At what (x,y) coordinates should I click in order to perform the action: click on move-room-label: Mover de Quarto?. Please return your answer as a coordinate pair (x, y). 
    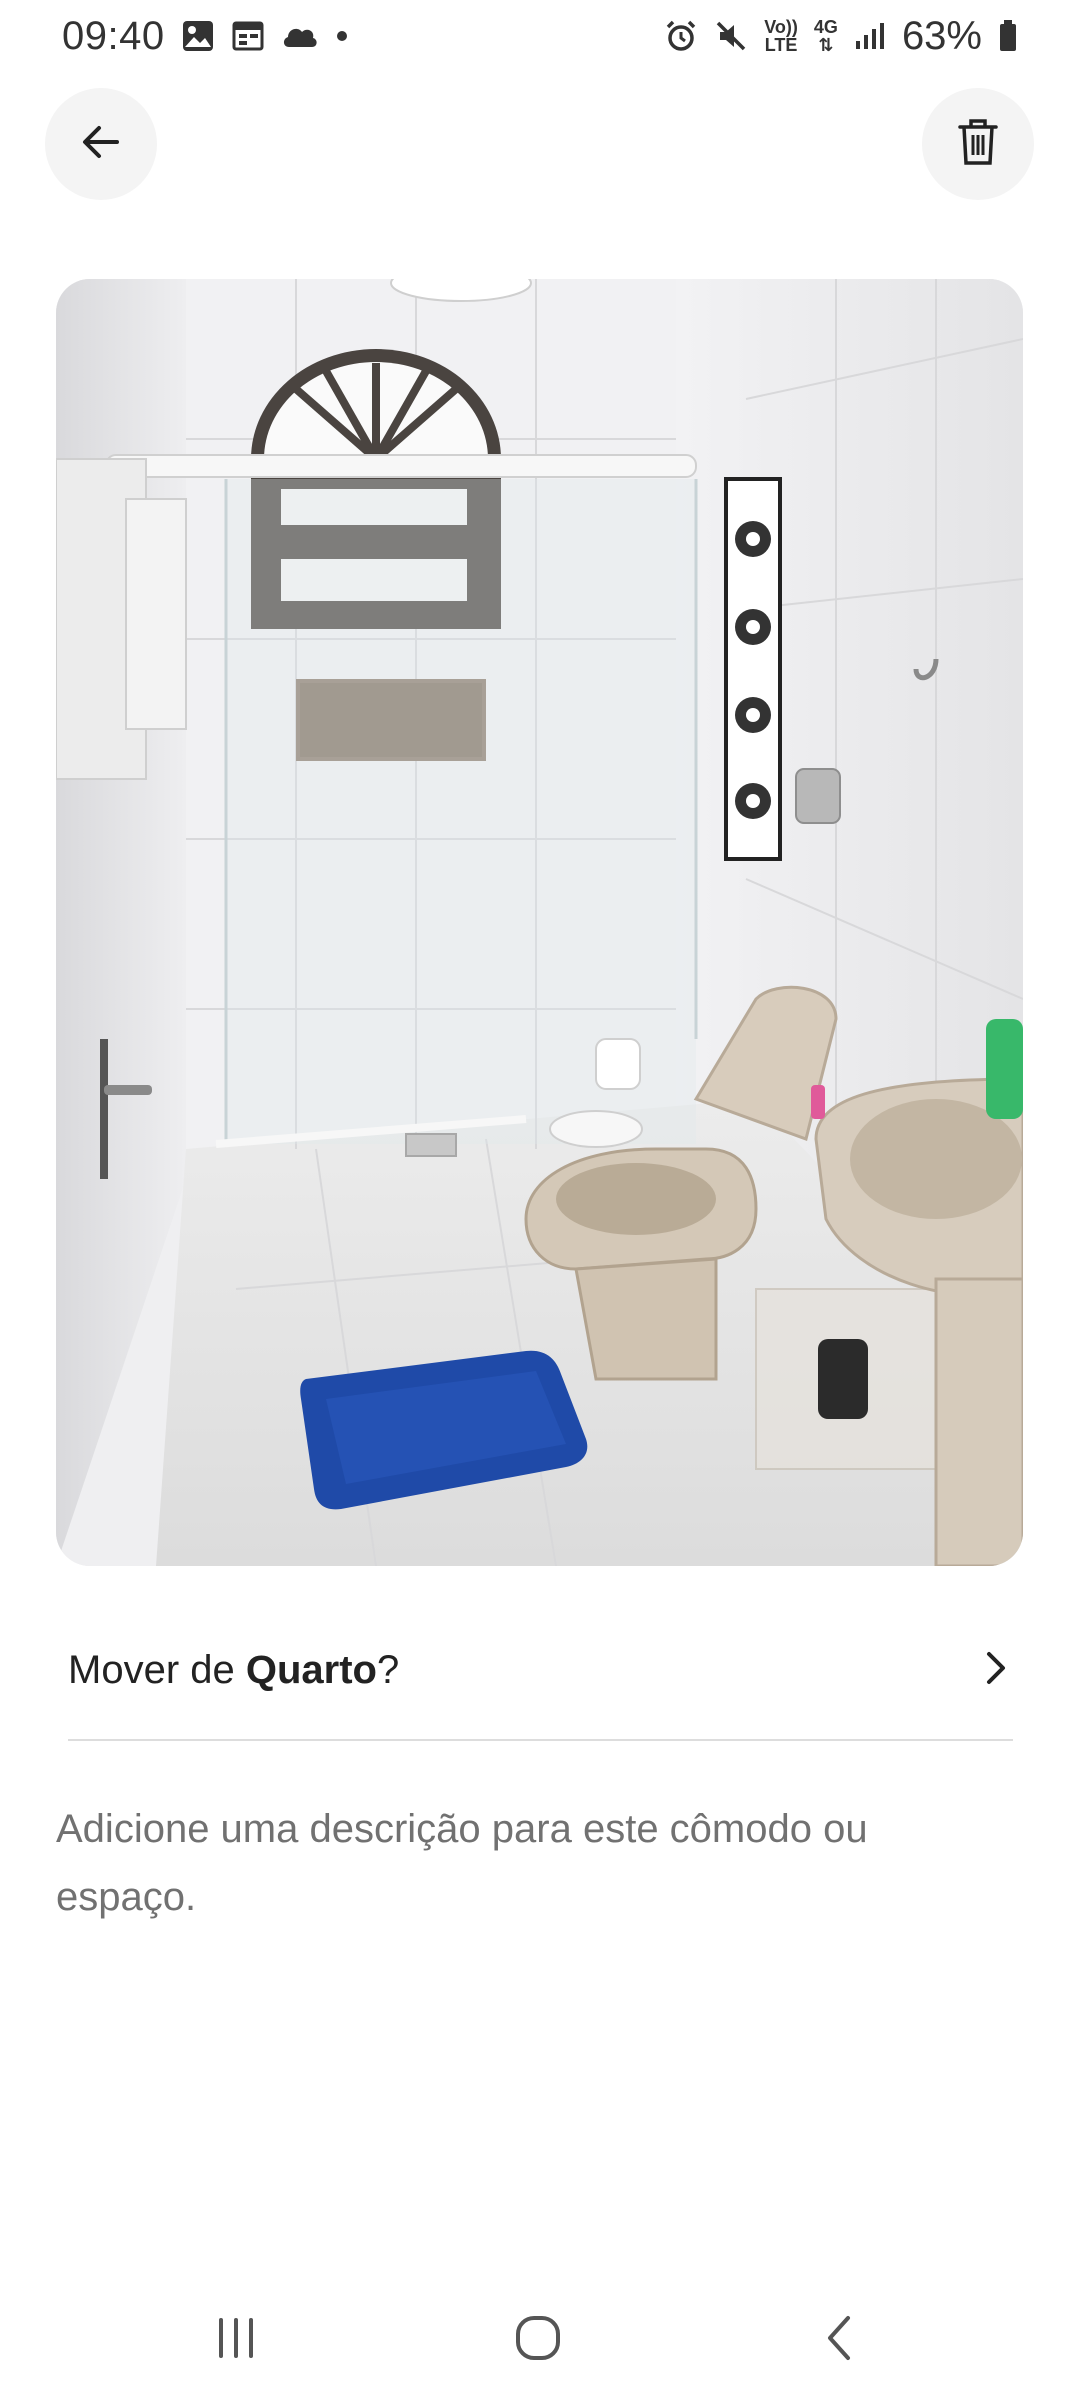
    Looking at the image, I should click on (233, 1670).